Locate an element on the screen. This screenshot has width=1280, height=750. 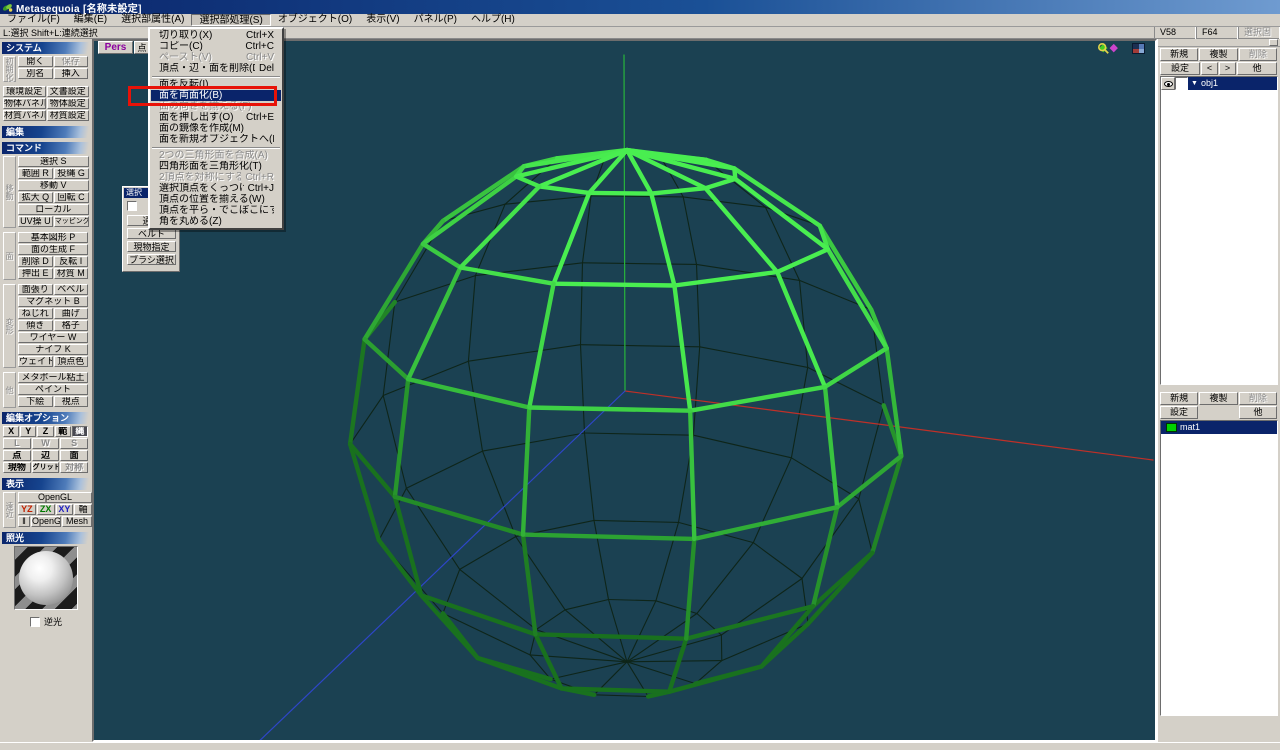
material-list-item: mat1 is located at coordinates (1219, 427).